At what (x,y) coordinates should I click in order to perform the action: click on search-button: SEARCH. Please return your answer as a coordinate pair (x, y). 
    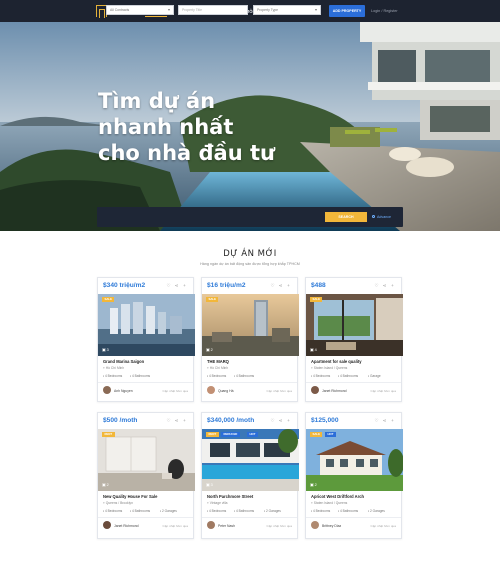
    Looking at the image, I should click on (346, 217).